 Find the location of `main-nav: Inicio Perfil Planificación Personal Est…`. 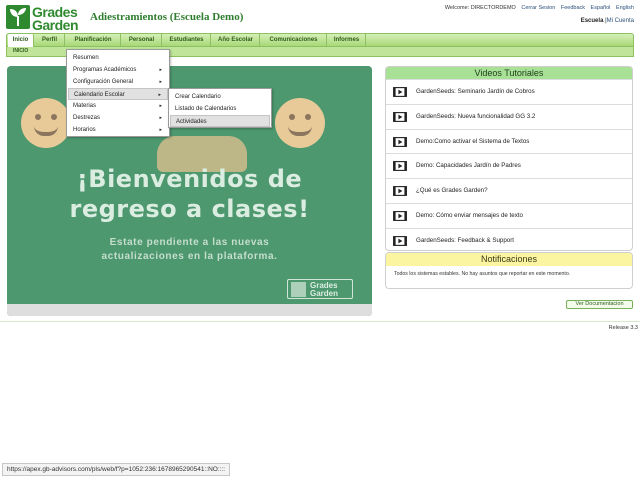

main-nav: Inicio Perfil Planificación Personal Est… is located at coordinates (320, 40).